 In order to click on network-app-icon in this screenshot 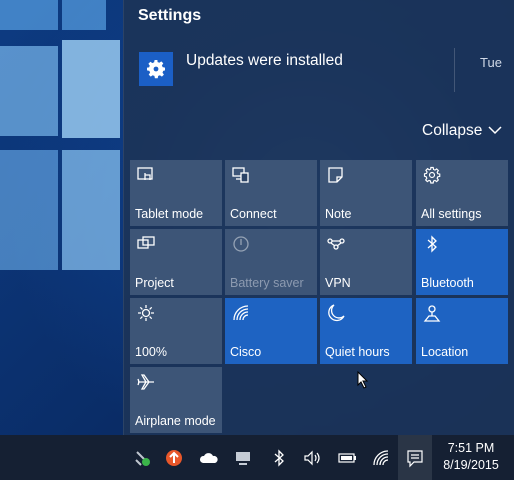, I will do `click(143, 458)`.